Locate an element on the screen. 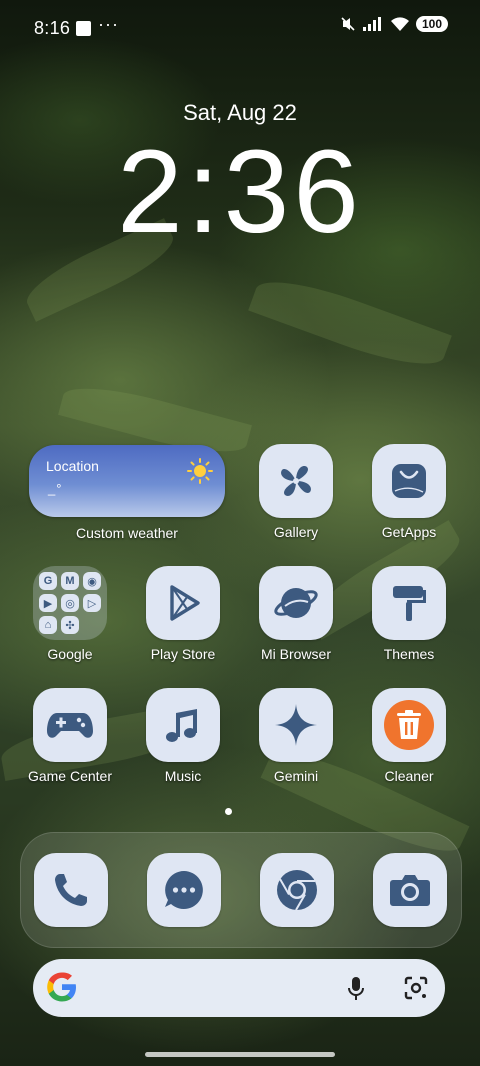 The height and width of the screenshot is (1066, 480). app-label: Gemini is located at coordinates (296, 776).